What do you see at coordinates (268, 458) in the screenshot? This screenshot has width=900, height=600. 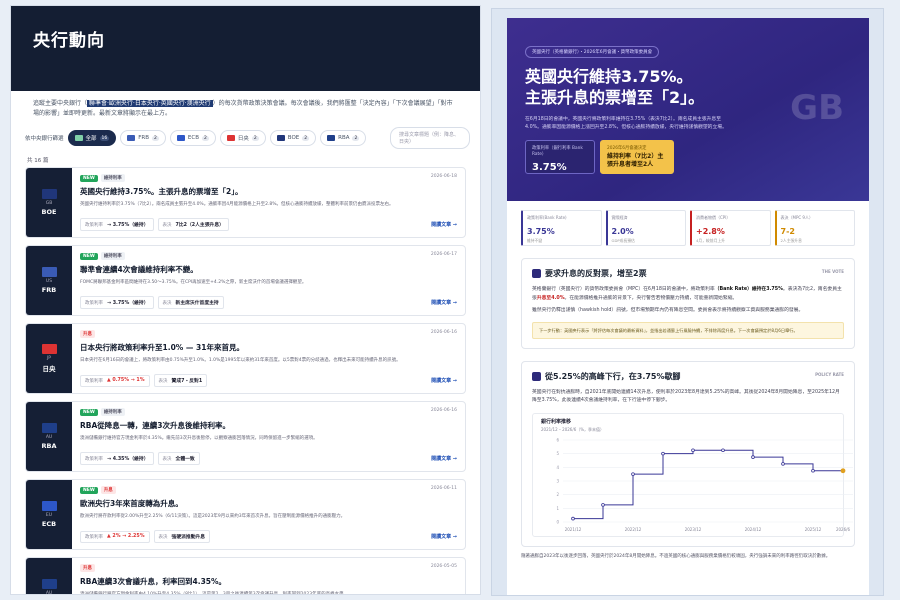 I see `card-meta: 政策利率 → 4.35%（維持） 表決 全體一致 閱讀文章 →` at bounding box center [268, 458].